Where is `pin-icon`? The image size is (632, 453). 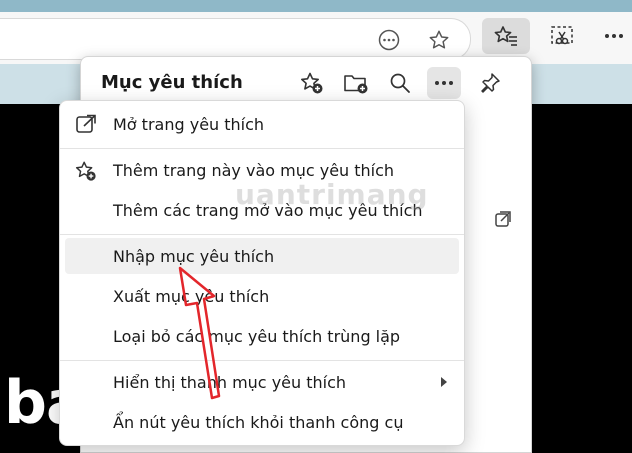 pin-icon is located at coordinates (490, 83).